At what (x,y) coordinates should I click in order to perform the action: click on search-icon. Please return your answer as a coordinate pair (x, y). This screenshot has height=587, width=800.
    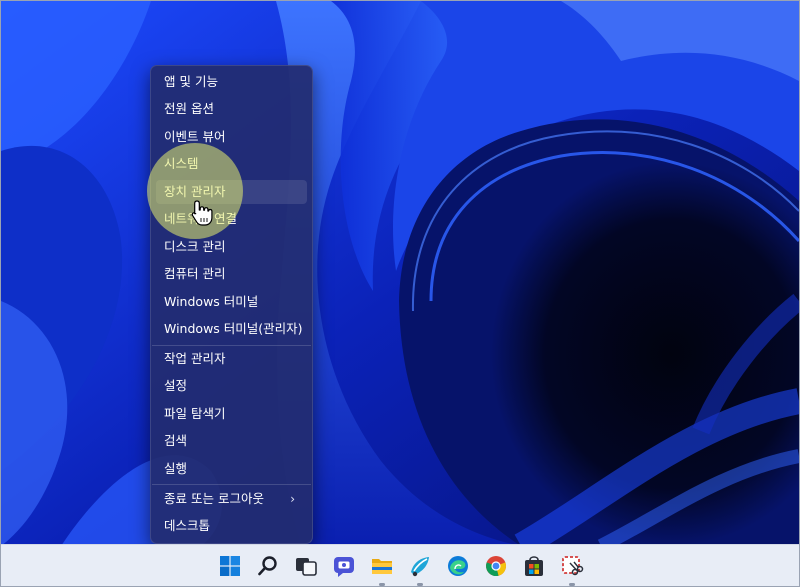
    Looking at the image, I should click on (268, 566).